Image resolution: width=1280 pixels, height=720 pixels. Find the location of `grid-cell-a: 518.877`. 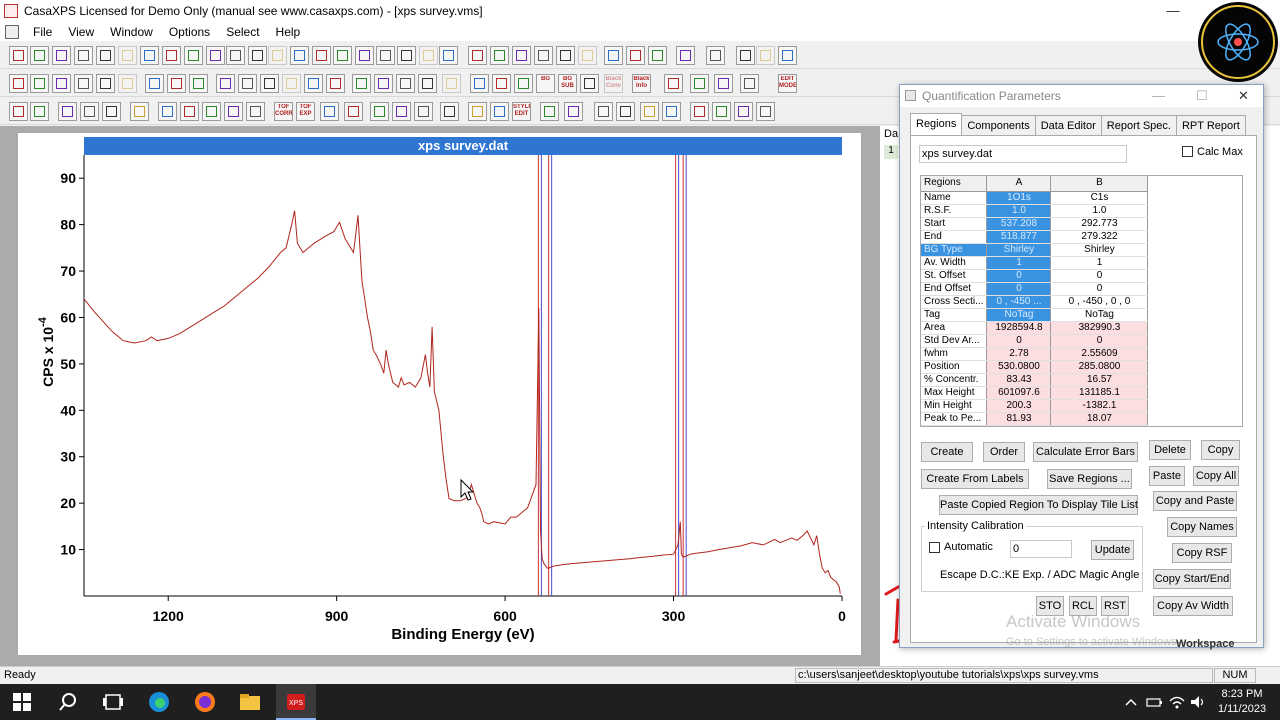

grid-cell-a: 518.877 is located at coordinates (1019, 237).